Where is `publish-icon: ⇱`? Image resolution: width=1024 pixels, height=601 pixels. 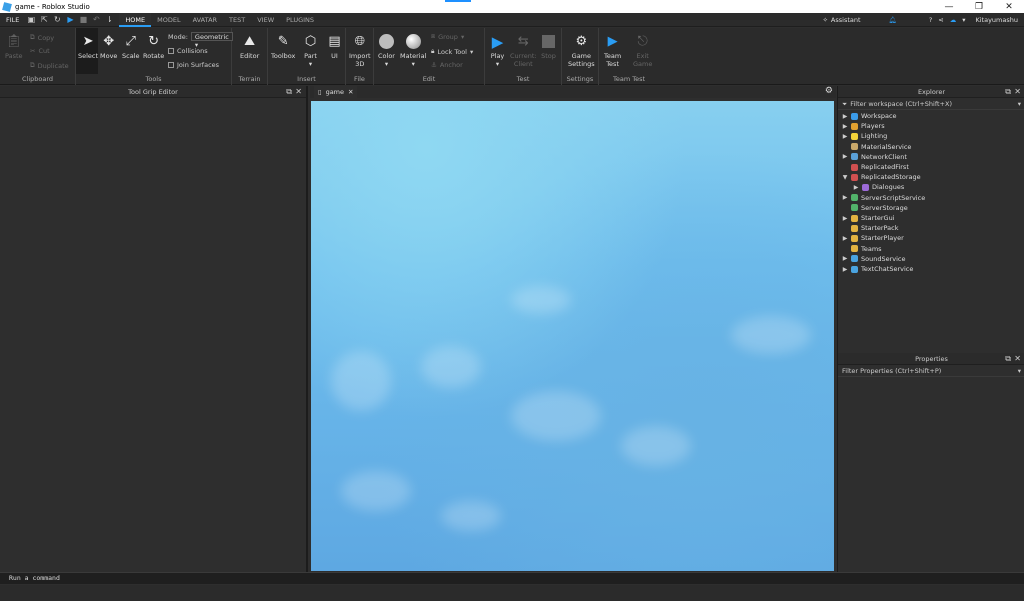 publish-icon: ⇱ is located at coordinates (44, 19).